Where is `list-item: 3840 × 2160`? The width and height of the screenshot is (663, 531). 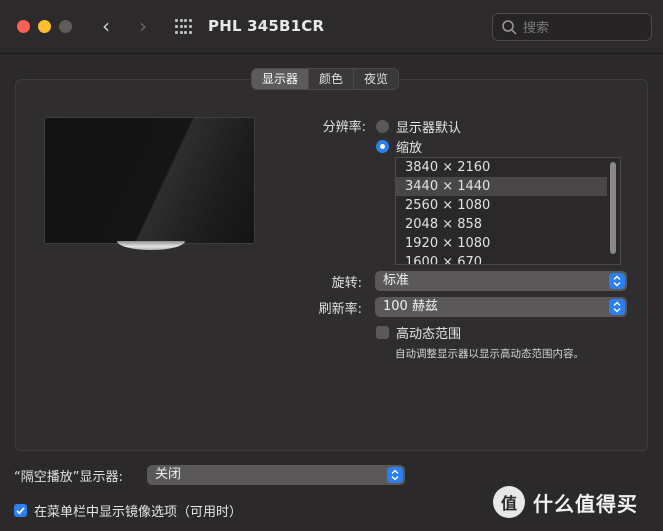 list-item: 3840 × 2160 is located at coordinates (501, 167).